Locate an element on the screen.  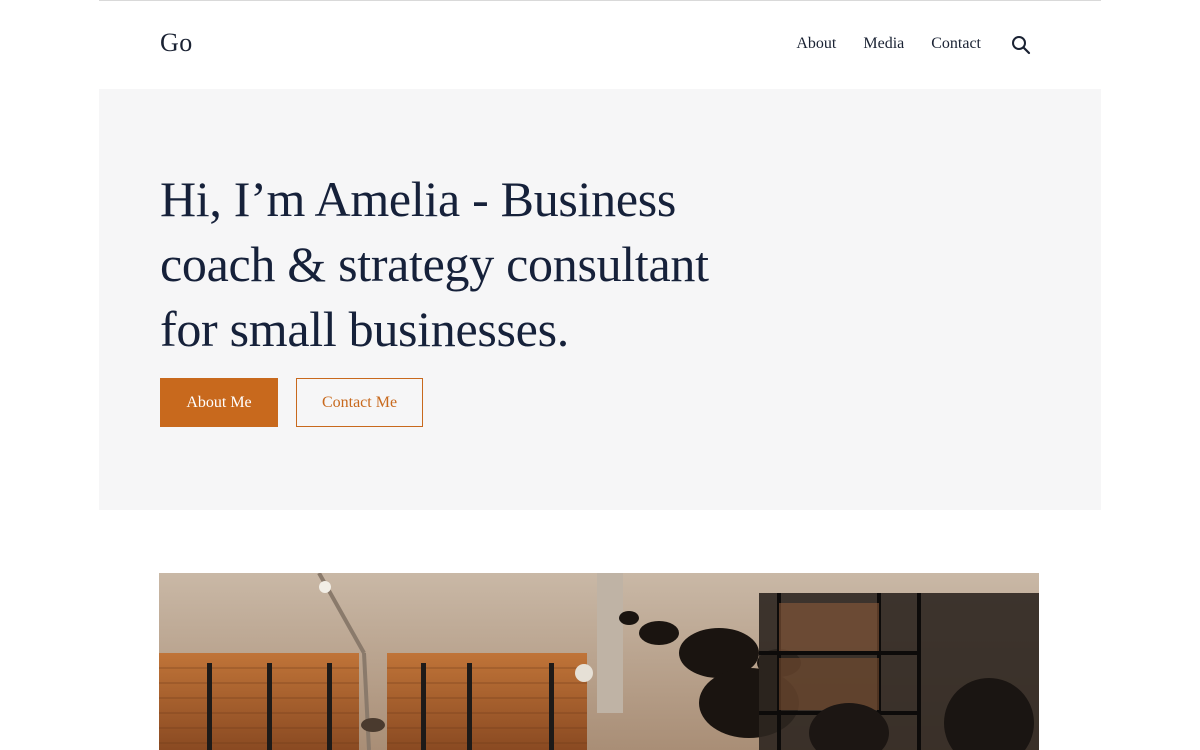
main-nav: About Media Contact is located at coordinates (913, 44).